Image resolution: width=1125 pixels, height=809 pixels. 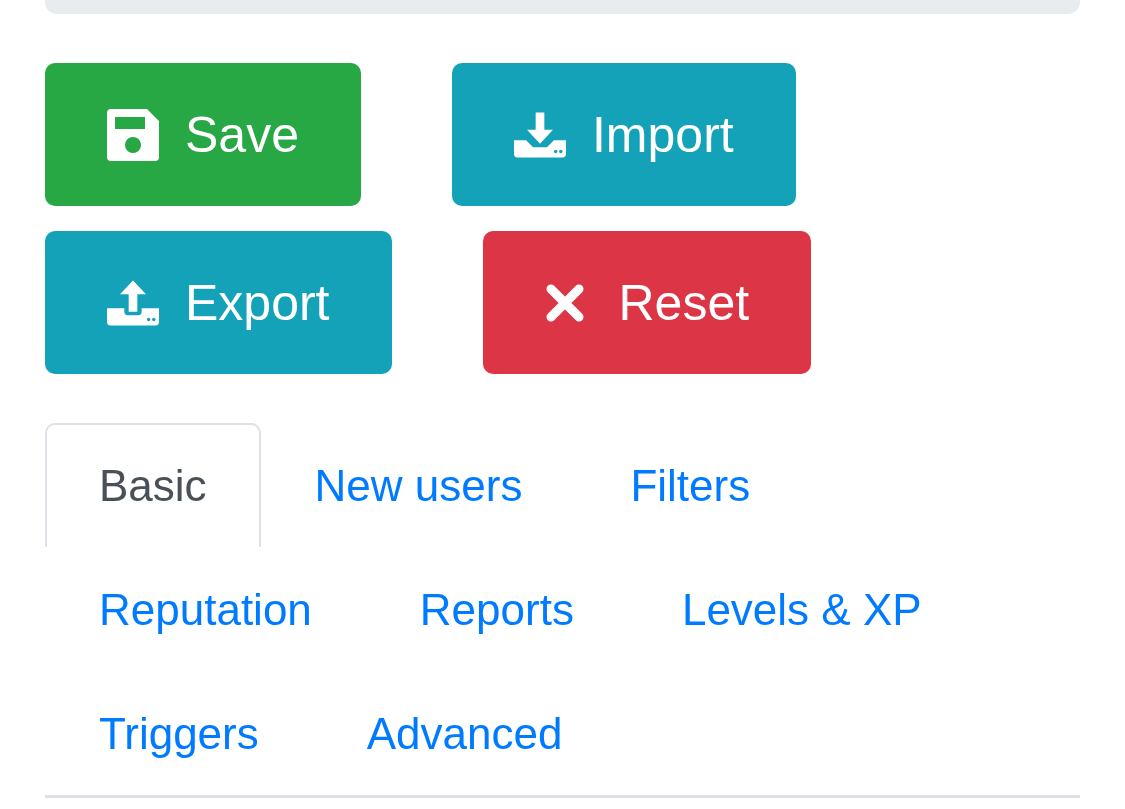 I want to click on tab: Reports, so click(x=496, y=609).